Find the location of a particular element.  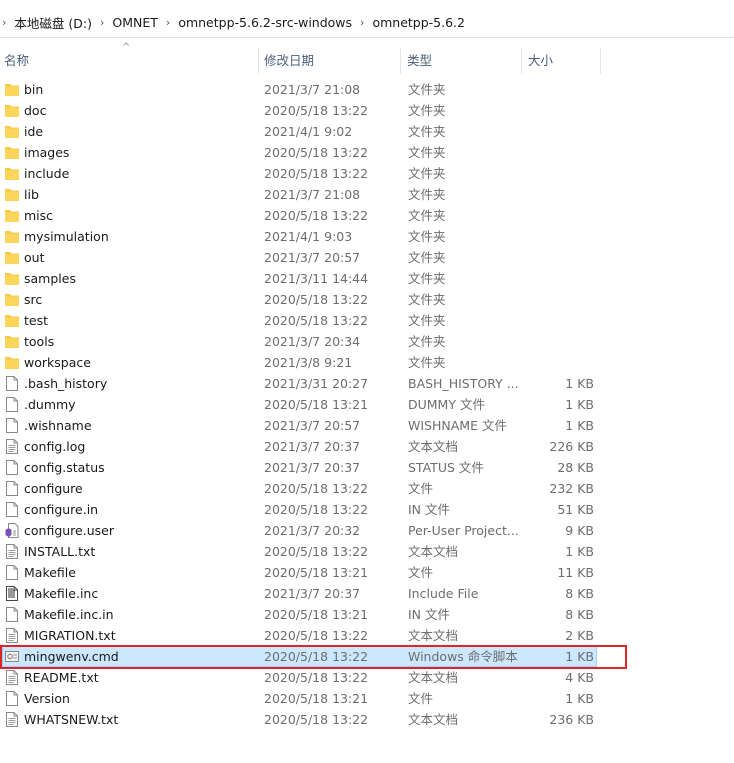

file-row: Version 2020/5/18 13:21 文件 1 KB is located at coordinates (367, 698).